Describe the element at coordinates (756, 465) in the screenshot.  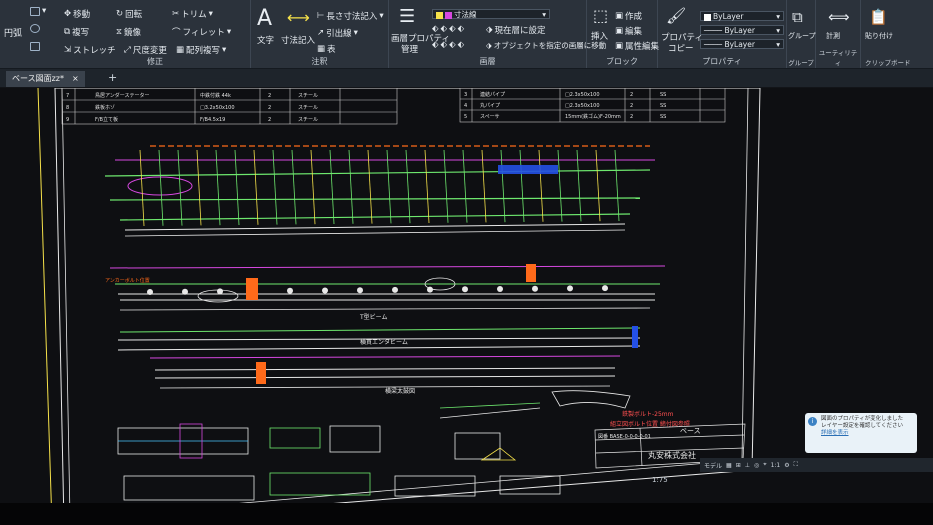
I see `polar-icon: ◎` at that location.